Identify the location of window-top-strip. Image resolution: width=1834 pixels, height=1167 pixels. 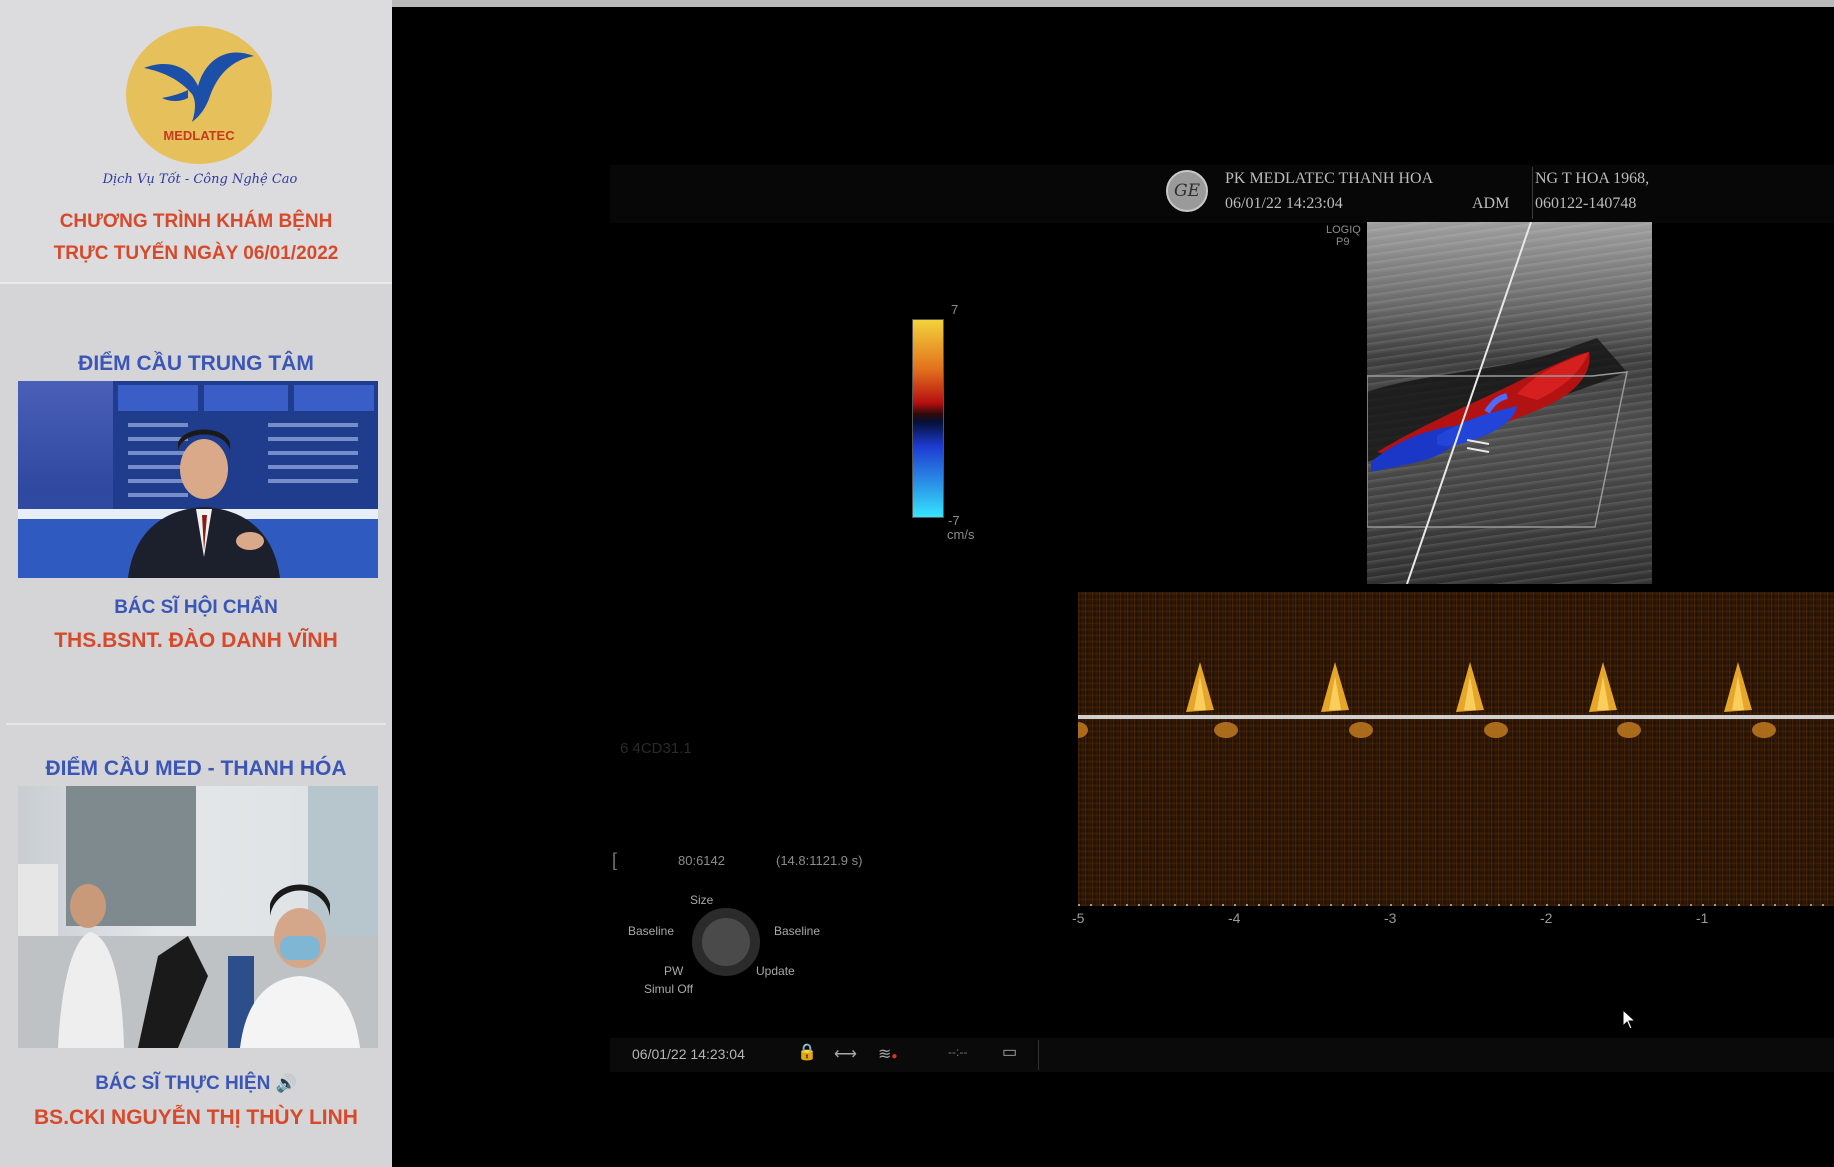
(1113, 3).